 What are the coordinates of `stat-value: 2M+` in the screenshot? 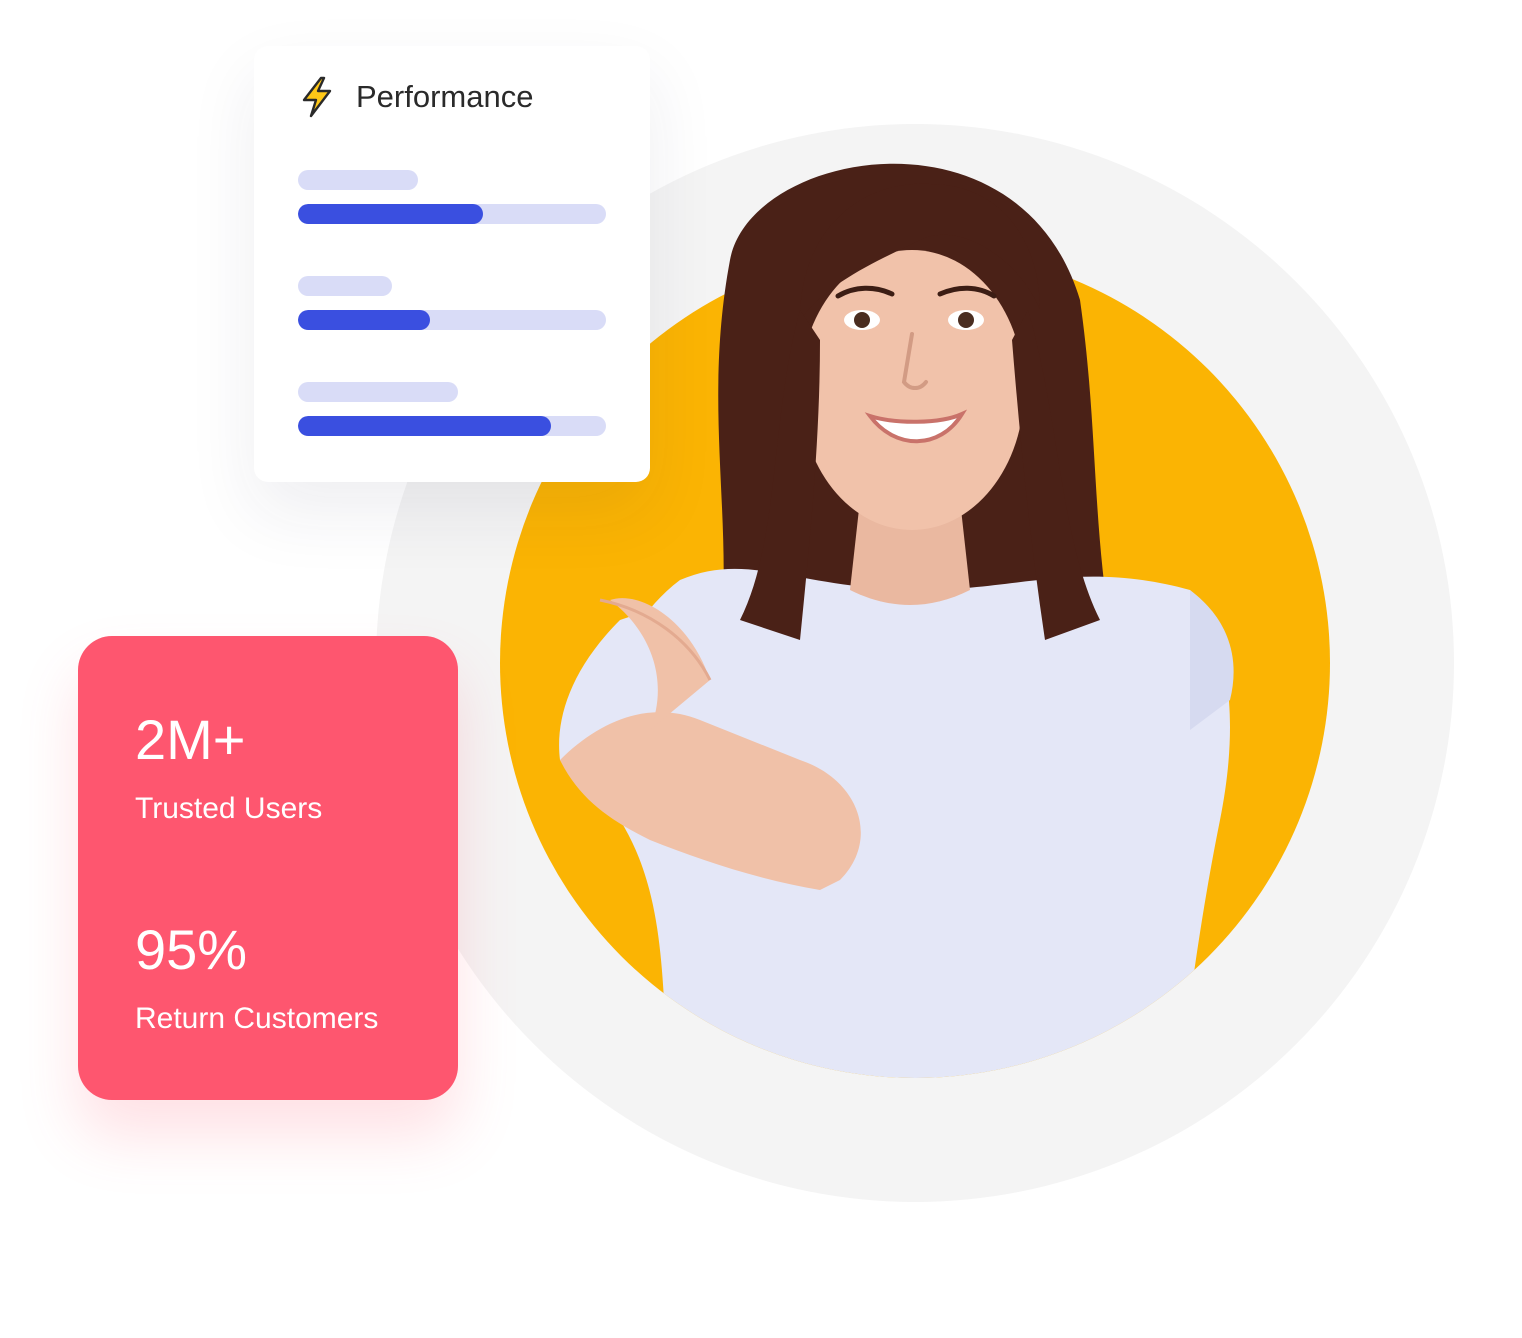 It's located at (190, 739).